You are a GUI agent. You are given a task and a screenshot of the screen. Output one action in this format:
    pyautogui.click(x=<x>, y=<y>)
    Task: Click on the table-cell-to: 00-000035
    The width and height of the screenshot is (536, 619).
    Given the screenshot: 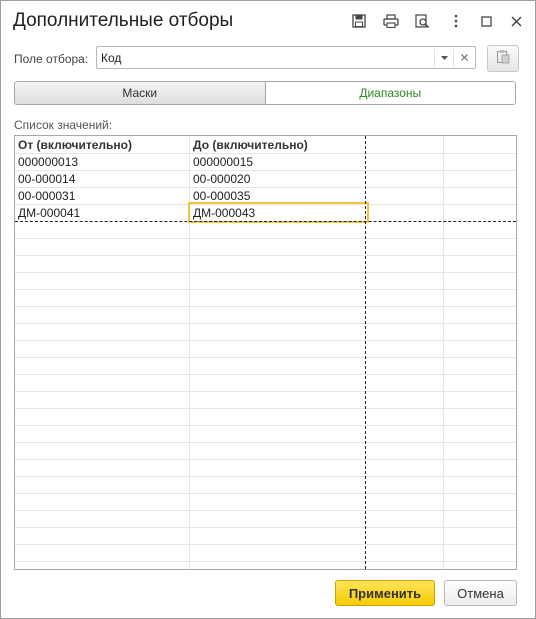 What is the action you would take?
    pyautogui.click(x=221, y=196)
    